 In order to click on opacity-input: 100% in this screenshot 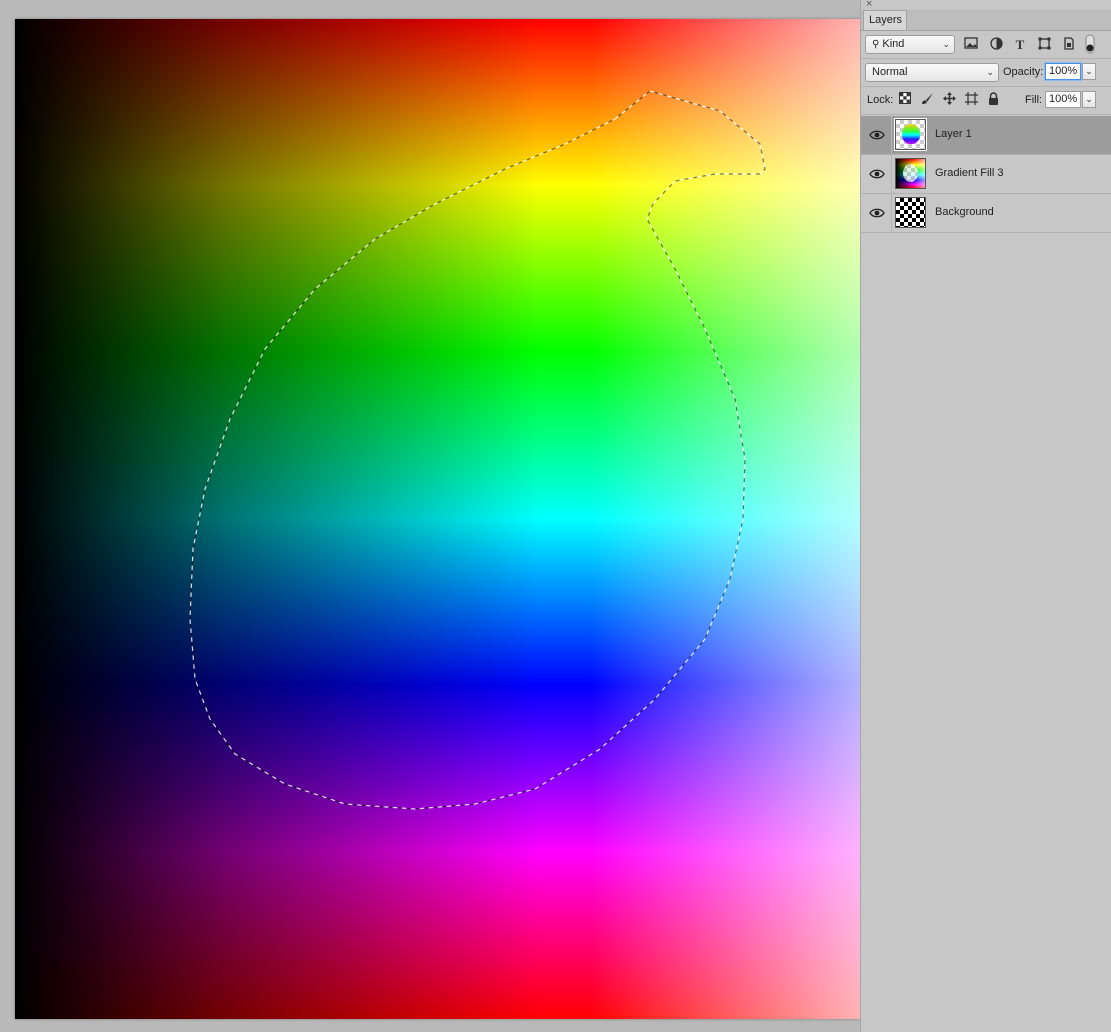, I will do `click(1063, 71)`.